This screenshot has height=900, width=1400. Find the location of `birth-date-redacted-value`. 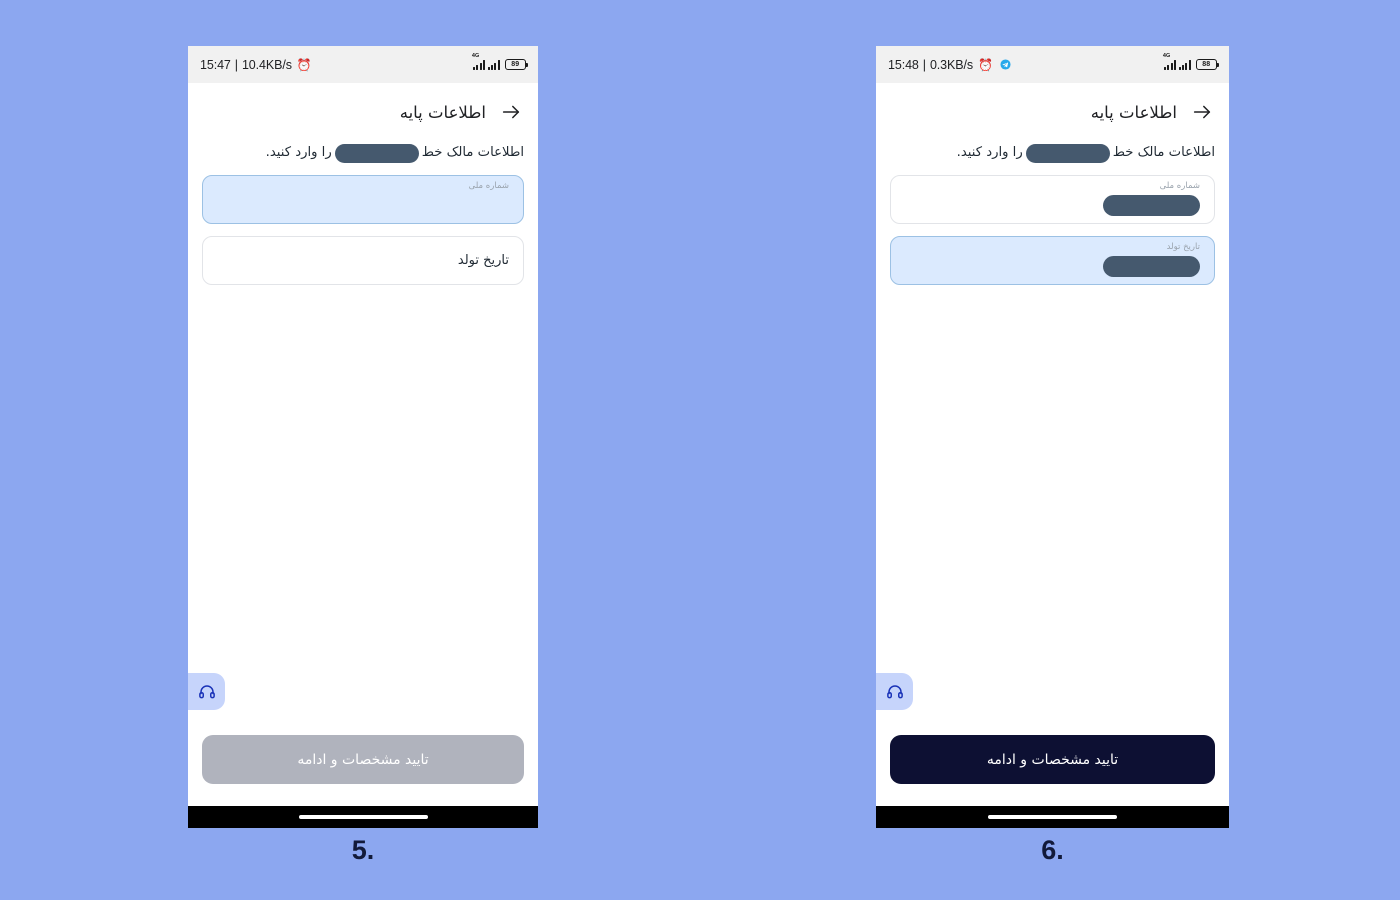

birth-date-redacted-value is located at coordinates (1151, 267).